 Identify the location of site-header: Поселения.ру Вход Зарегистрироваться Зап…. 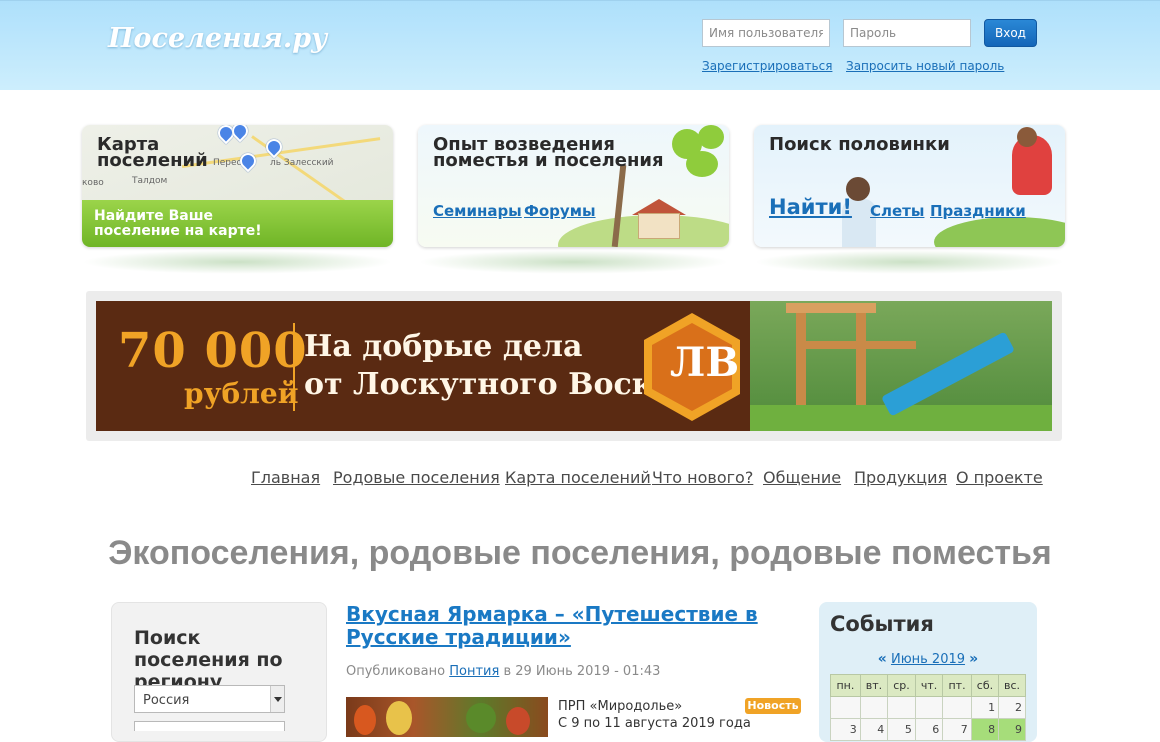
(580, 45).